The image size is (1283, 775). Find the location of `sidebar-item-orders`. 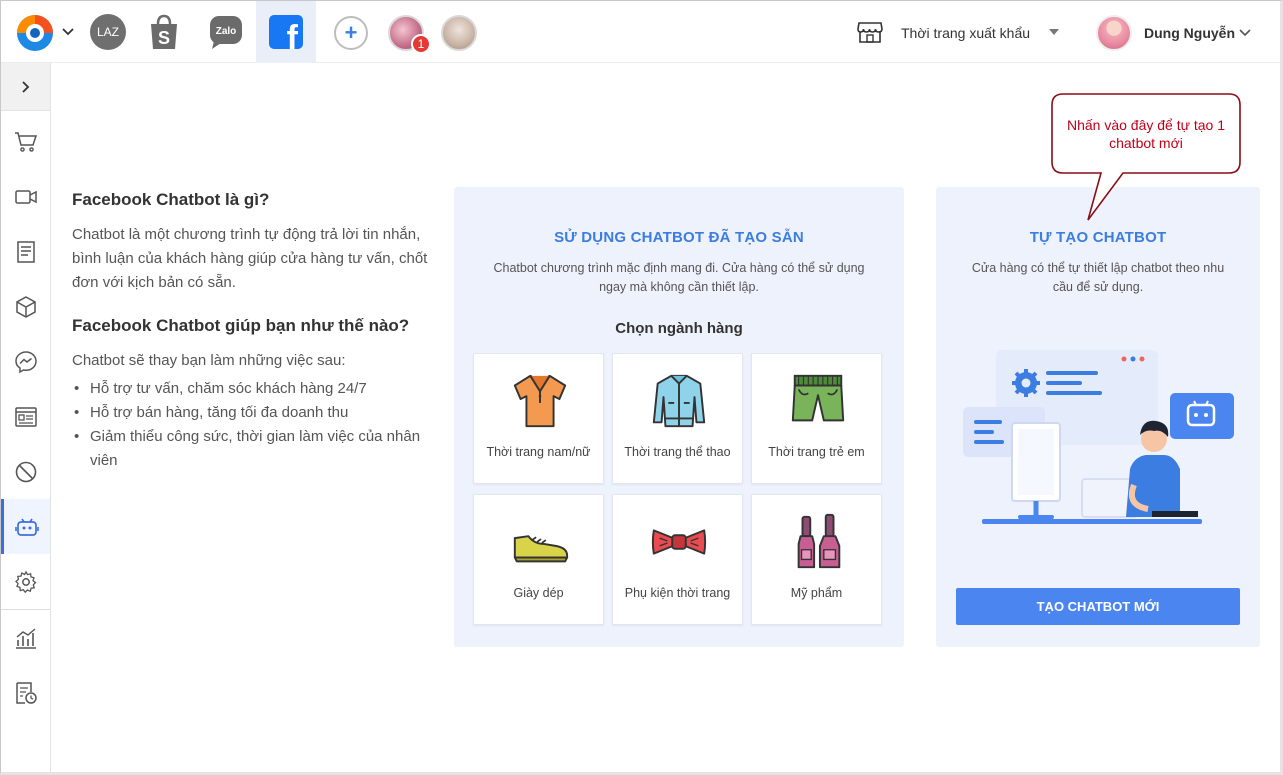

sidebar-item-orders is located at coordinates (25, 251).